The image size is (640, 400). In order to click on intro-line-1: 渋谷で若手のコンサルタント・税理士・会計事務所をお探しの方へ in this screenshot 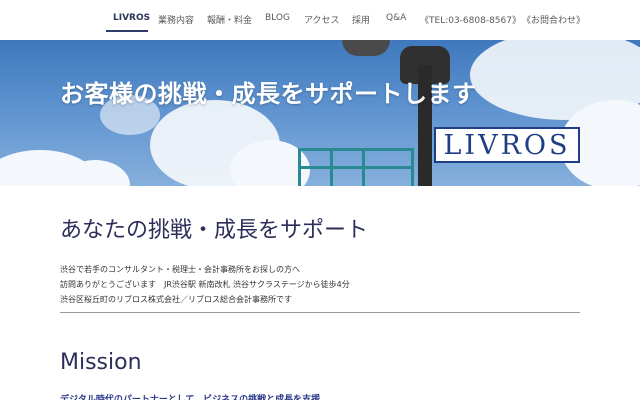, I will do `click(180, 269)`.